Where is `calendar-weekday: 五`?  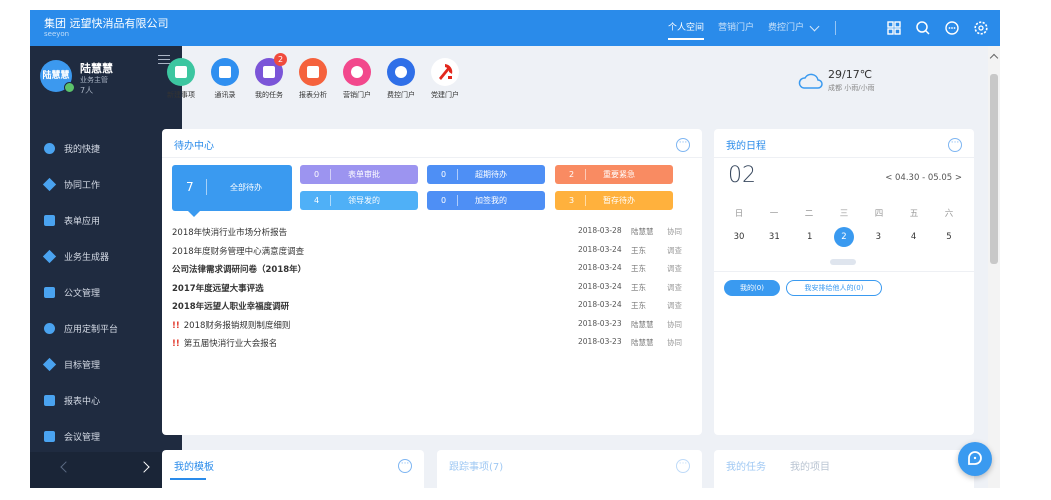
calendar-weekday: 五 is located at coordinates (914, 214).